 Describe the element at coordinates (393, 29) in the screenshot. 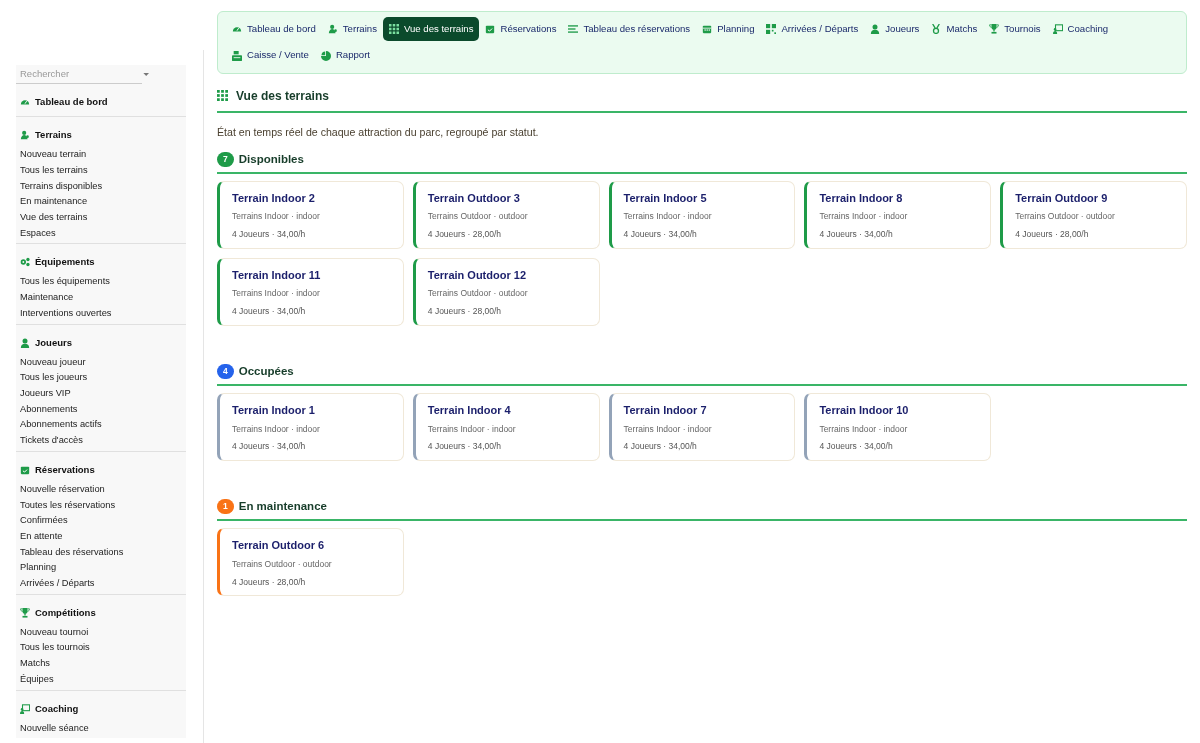

I see `grid-icon` at that location.